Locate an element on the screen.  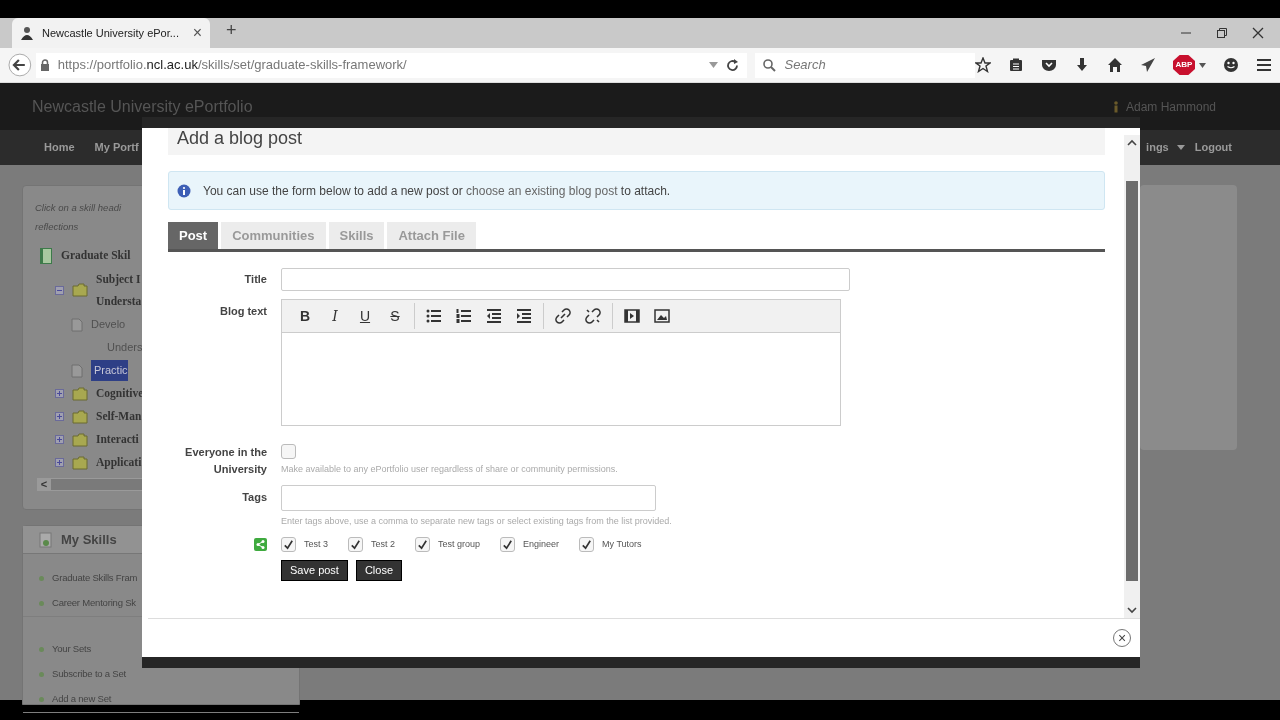
field-label: Blog text is located at coordinates (242, 311).